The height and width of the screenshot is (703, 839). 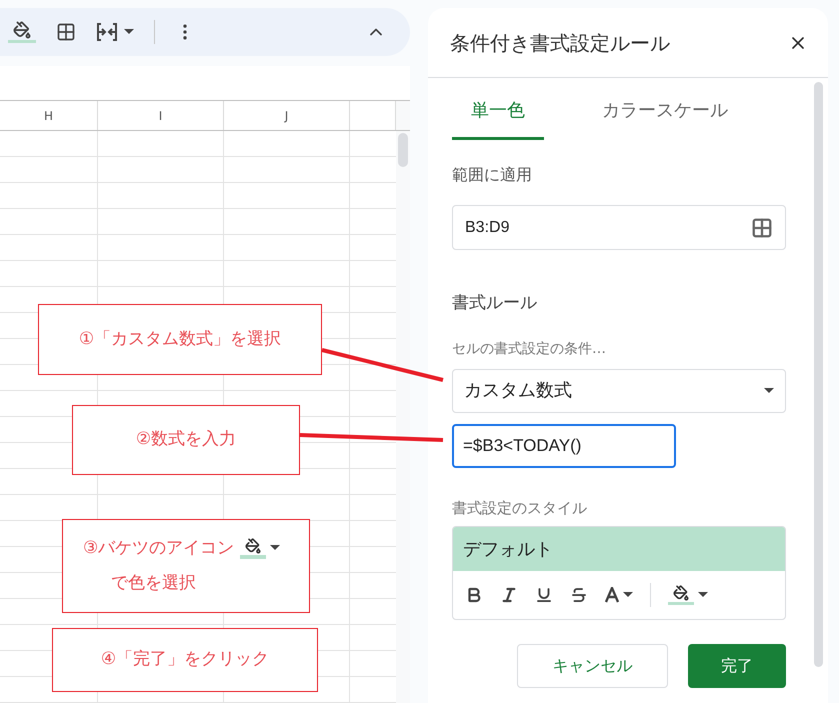 What do you see at coordinates (509, 595) in the screenshot?
I see `italic-icon` at bounding box center [509, 595].